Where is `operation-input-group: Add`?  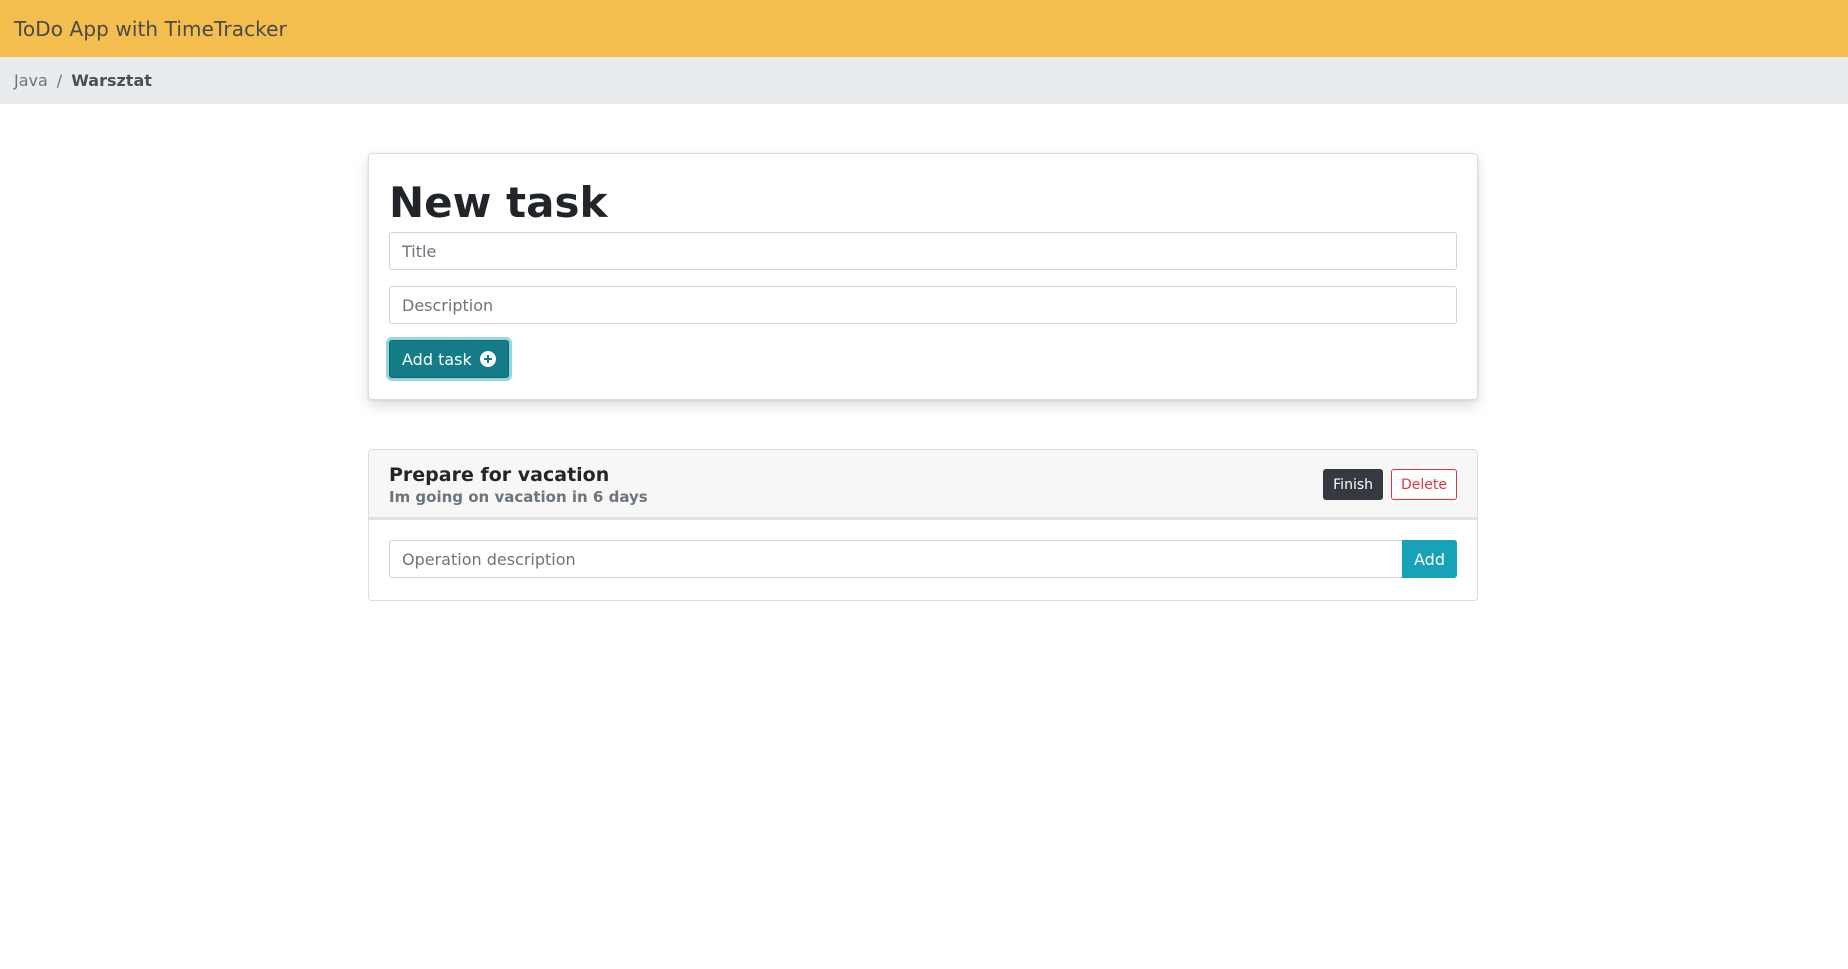
operation-input-group: Add is located at coordinates (923, 559).